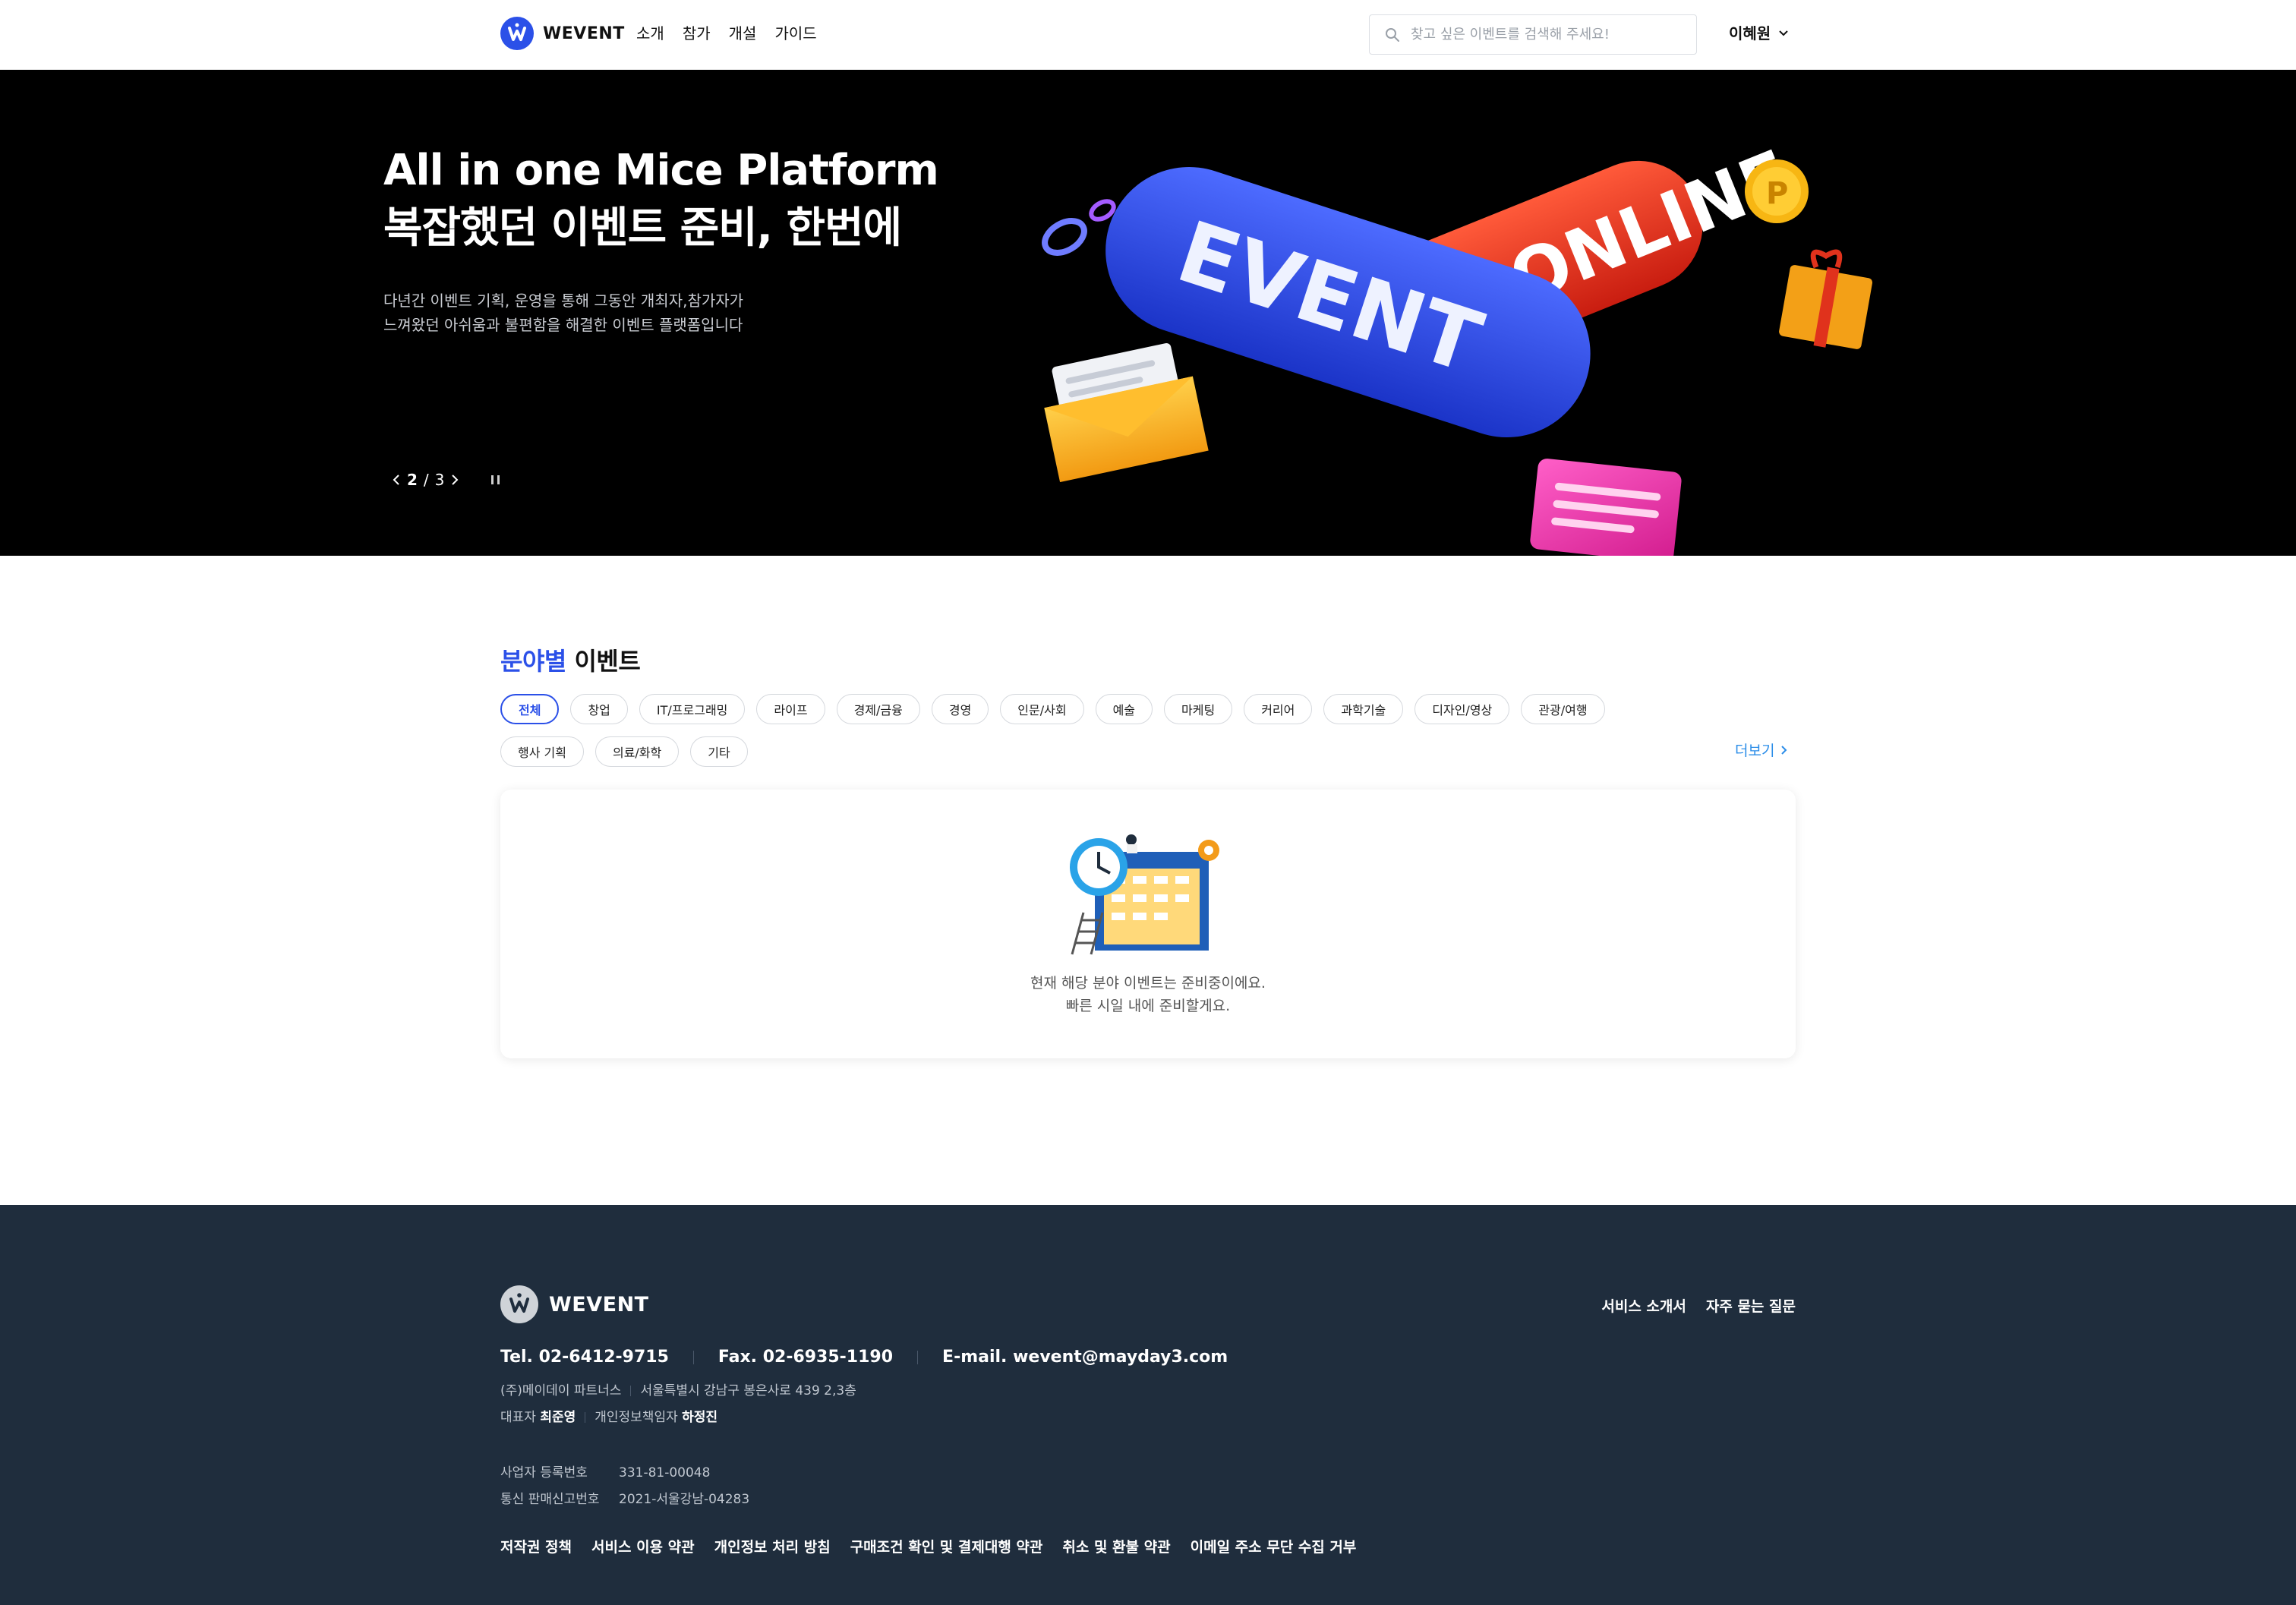  What do you see at coordinates (726, 33) in the screenshot?
I see `main-nav: 소개 참가 개설 가이드` at bounding box center [726, 33].